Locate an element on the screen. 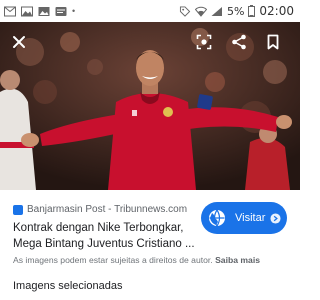 This screenshot has width=320, height=300. bookmark-icon is located at coordinates (273, 42).